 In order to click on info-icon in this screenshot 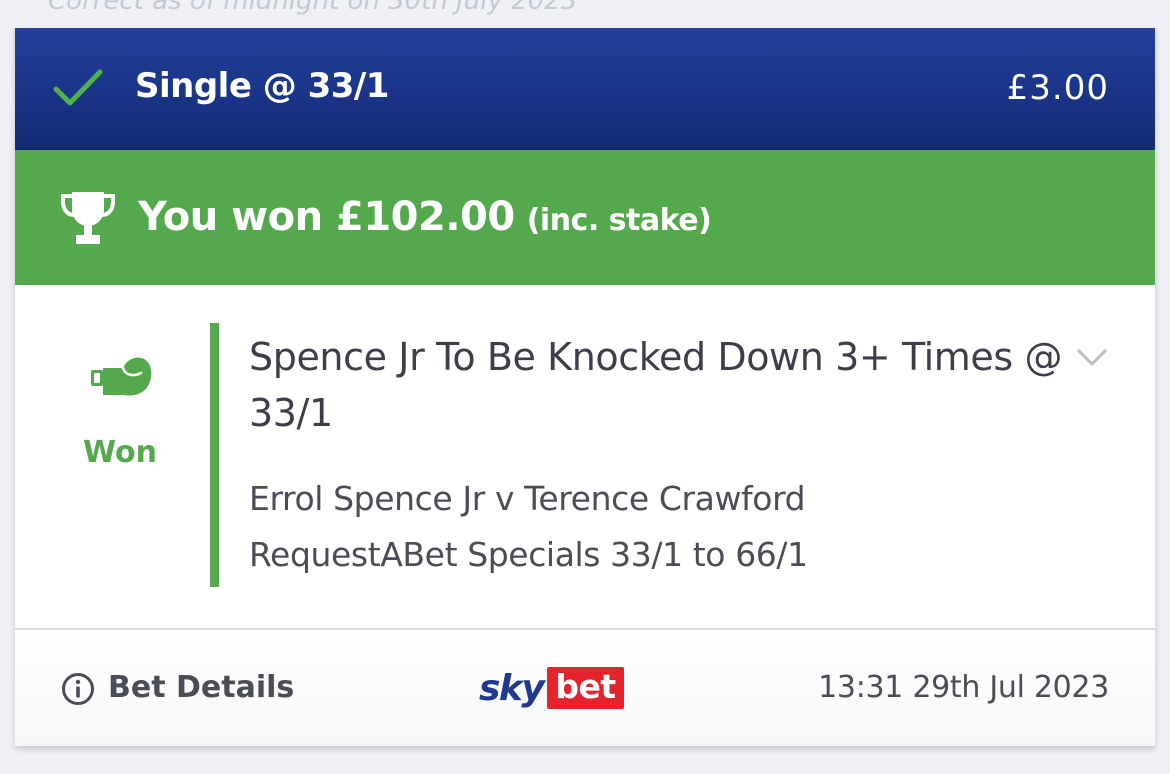, I will do `click(78, 689)`.